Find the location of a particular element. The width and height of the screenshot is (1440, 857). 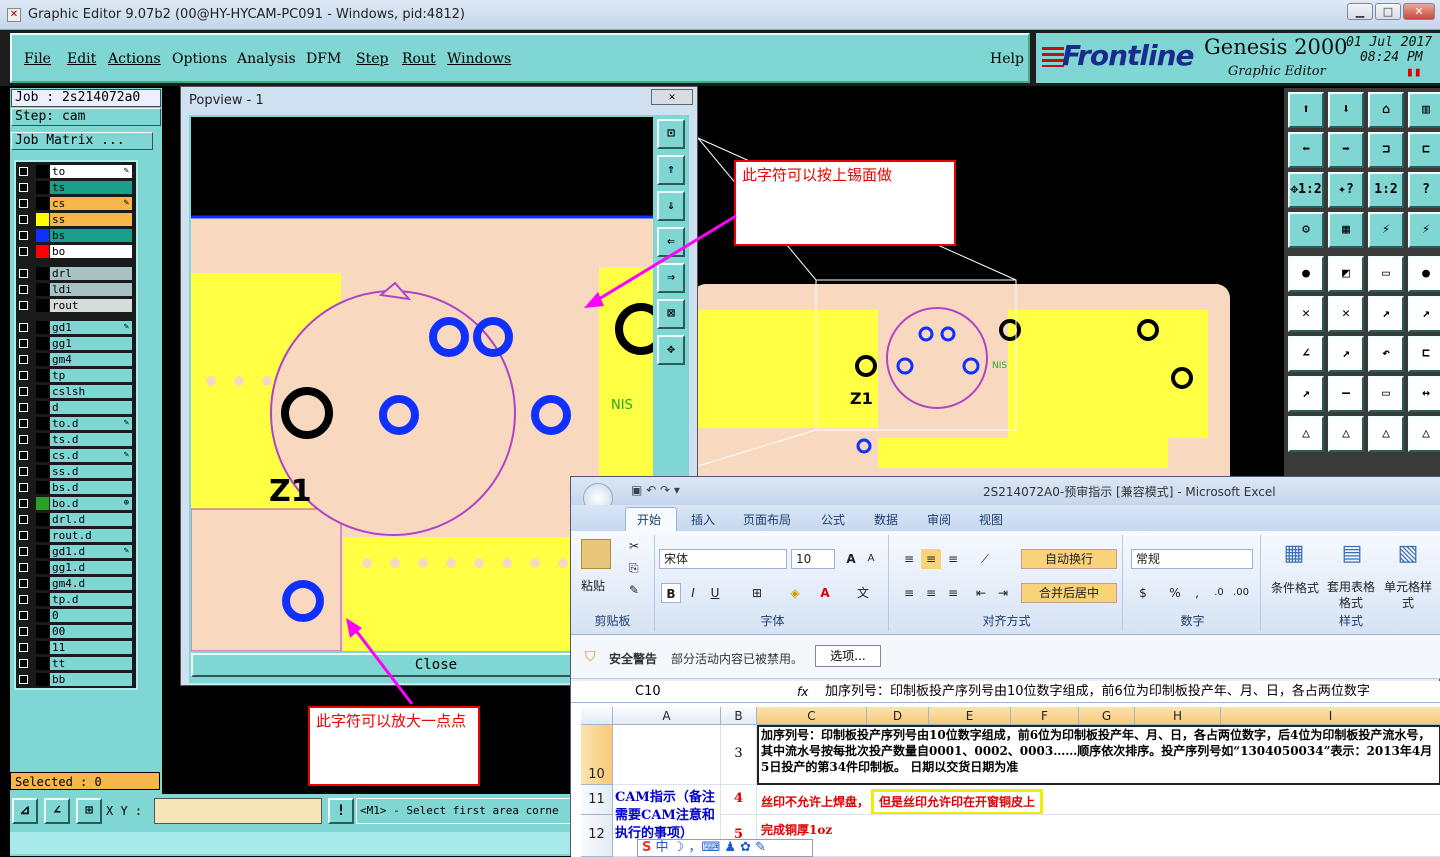

col-header-f: F is located at coordinates (1045, 716).